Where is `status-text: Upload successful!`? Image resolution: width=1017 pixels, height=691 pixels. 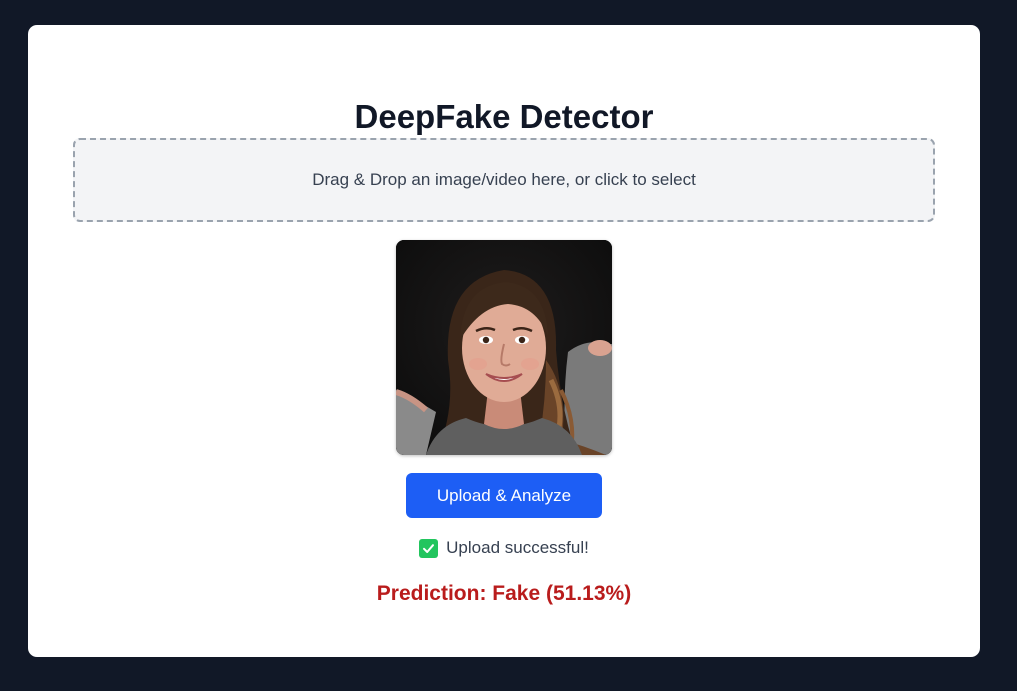
status-text: Upload successful! is located at coordinates (517, 547).